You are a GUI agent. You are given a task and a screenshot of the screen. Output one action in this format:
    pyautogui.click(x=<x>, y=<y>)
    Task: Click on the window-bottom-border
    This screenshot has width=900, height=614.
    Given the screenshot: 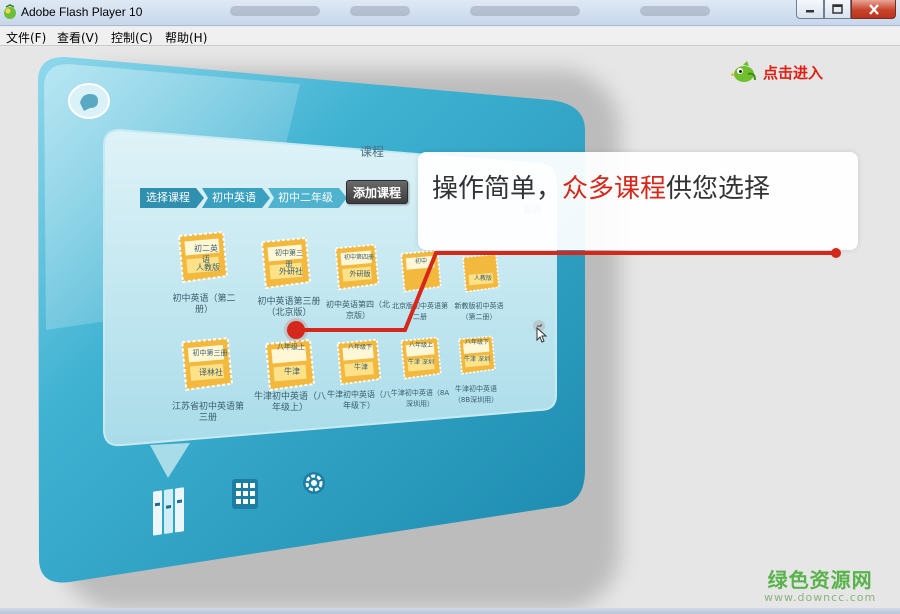 What is the action you would take?
    pyautogui.click(x=450, y=611)
    